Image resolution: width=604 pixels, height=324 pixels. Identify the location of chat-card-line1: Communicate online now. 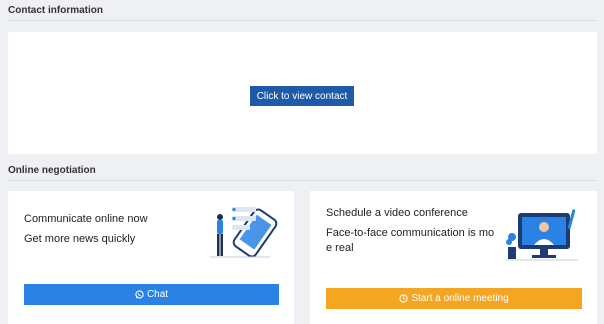
(86, 219).